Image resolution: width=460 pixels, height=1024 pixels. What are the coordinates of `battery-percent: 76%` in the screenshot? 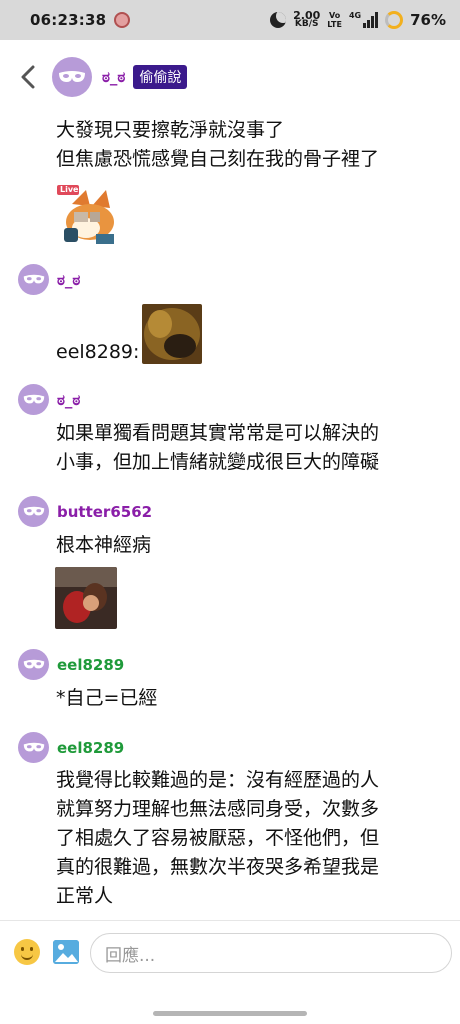 It's located at (428, 20).